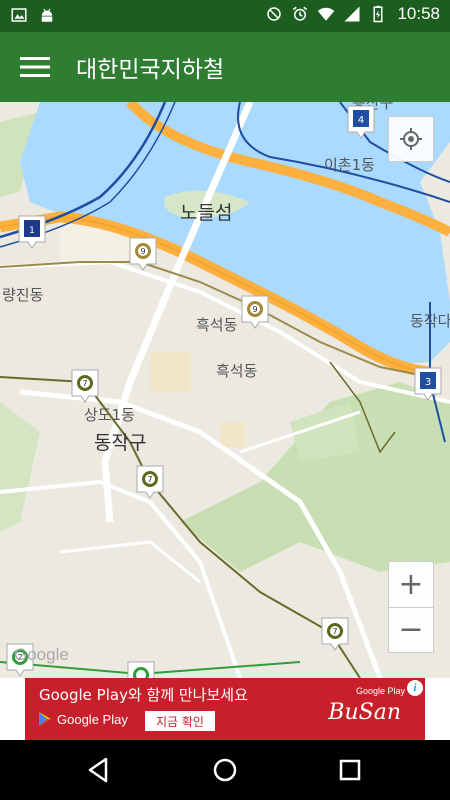 The width and height of the screenshot is (450, 800). I want to click on hamburger-menu-icon, so click(35, 67).